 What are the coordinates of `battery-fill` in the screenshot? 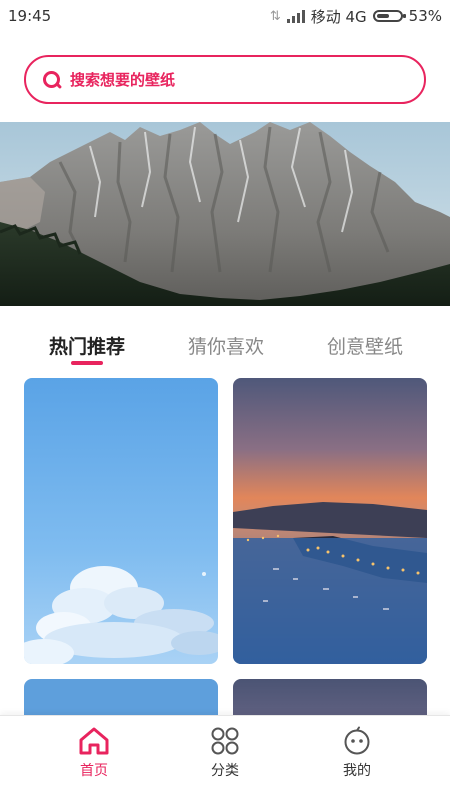 It's located at (382, 16).